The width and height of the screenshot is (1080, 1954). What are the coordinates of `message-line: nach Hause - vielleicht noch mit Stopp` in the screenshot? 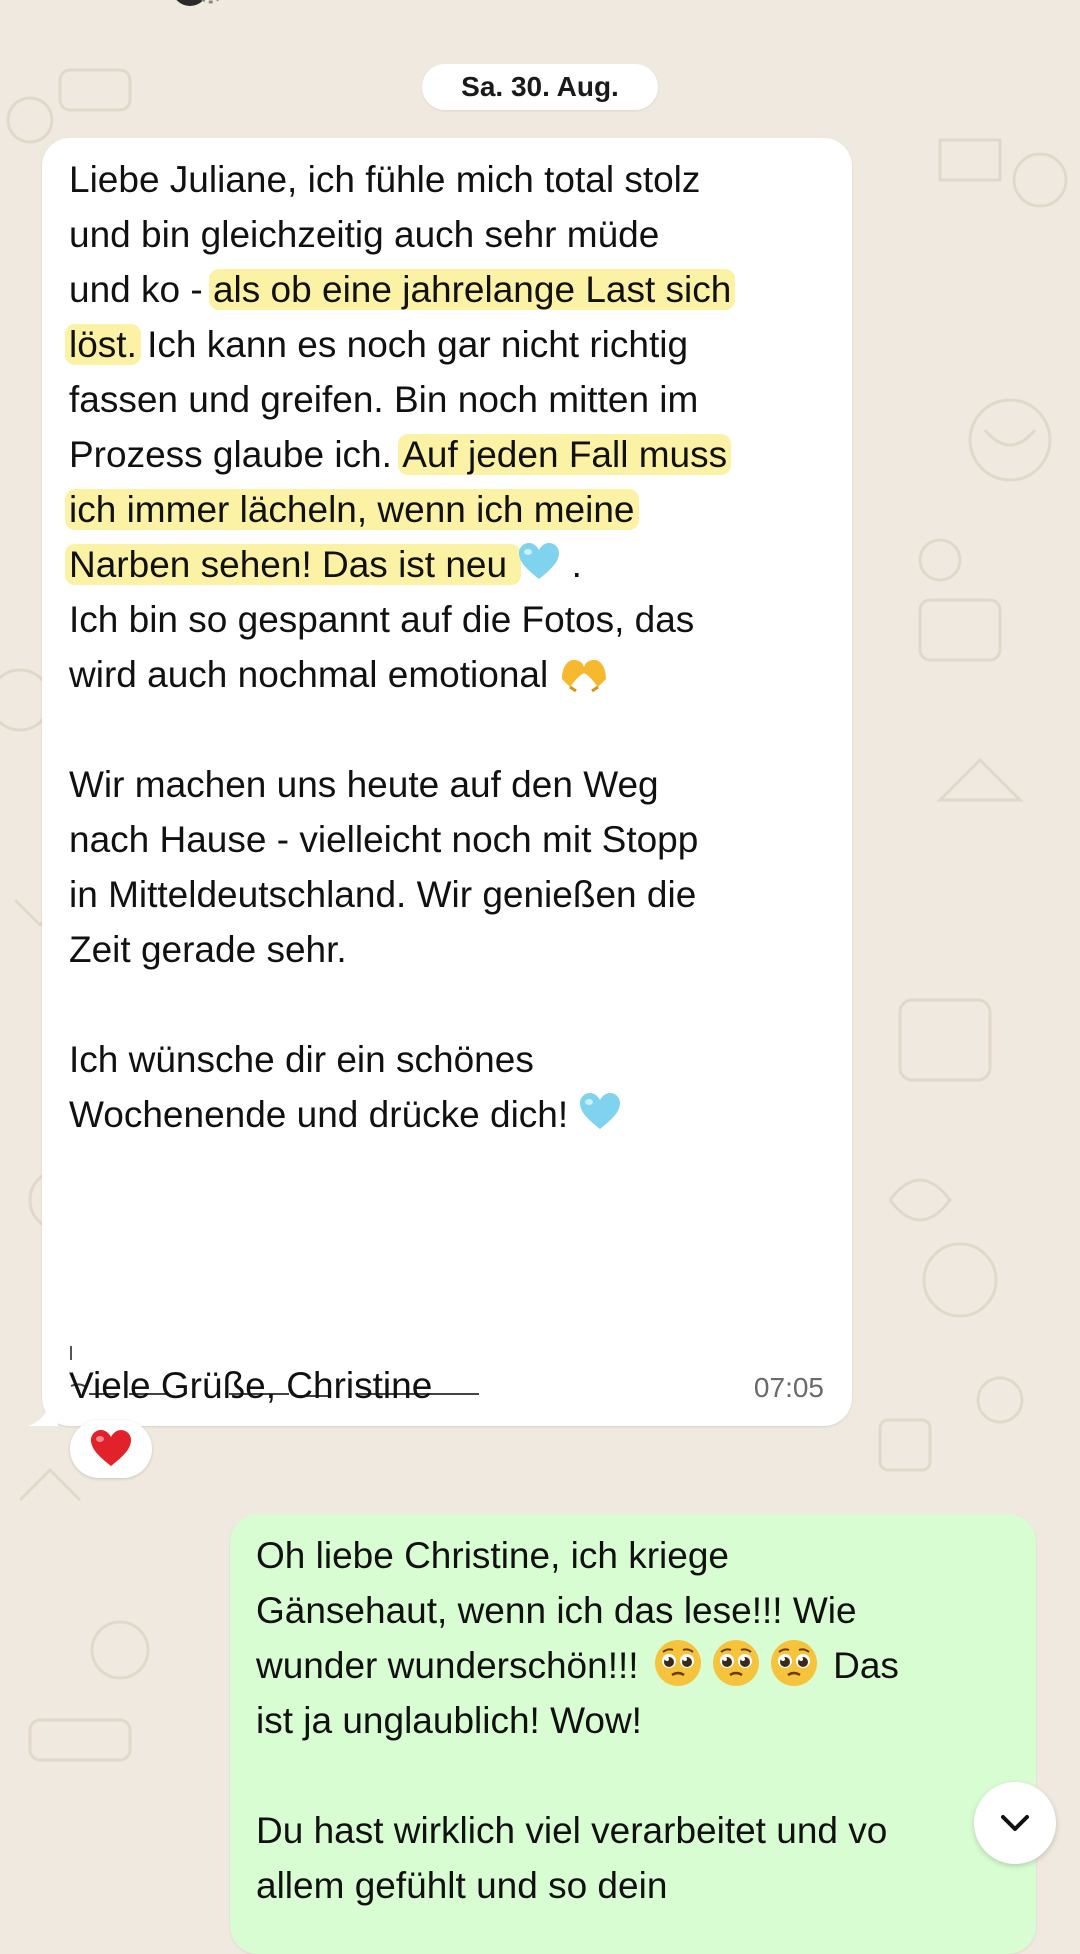 It's located at (454, 839).